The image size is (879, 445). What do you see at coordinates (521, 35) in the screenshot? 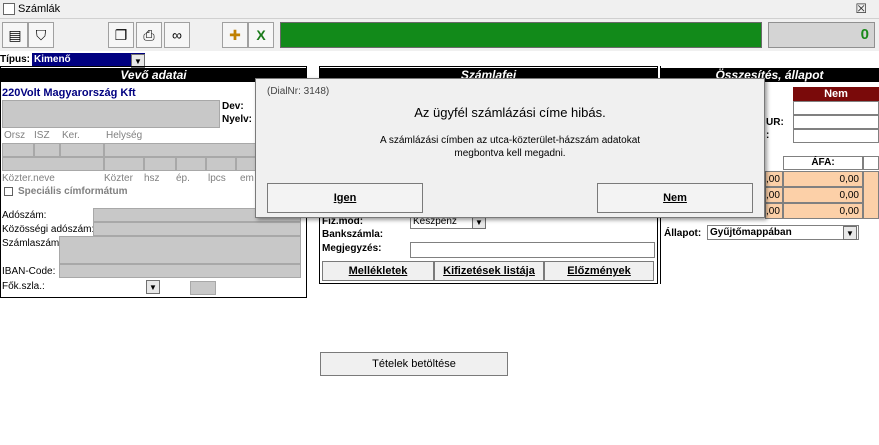
I see `progress-bar` at bounding box center [521, 35].